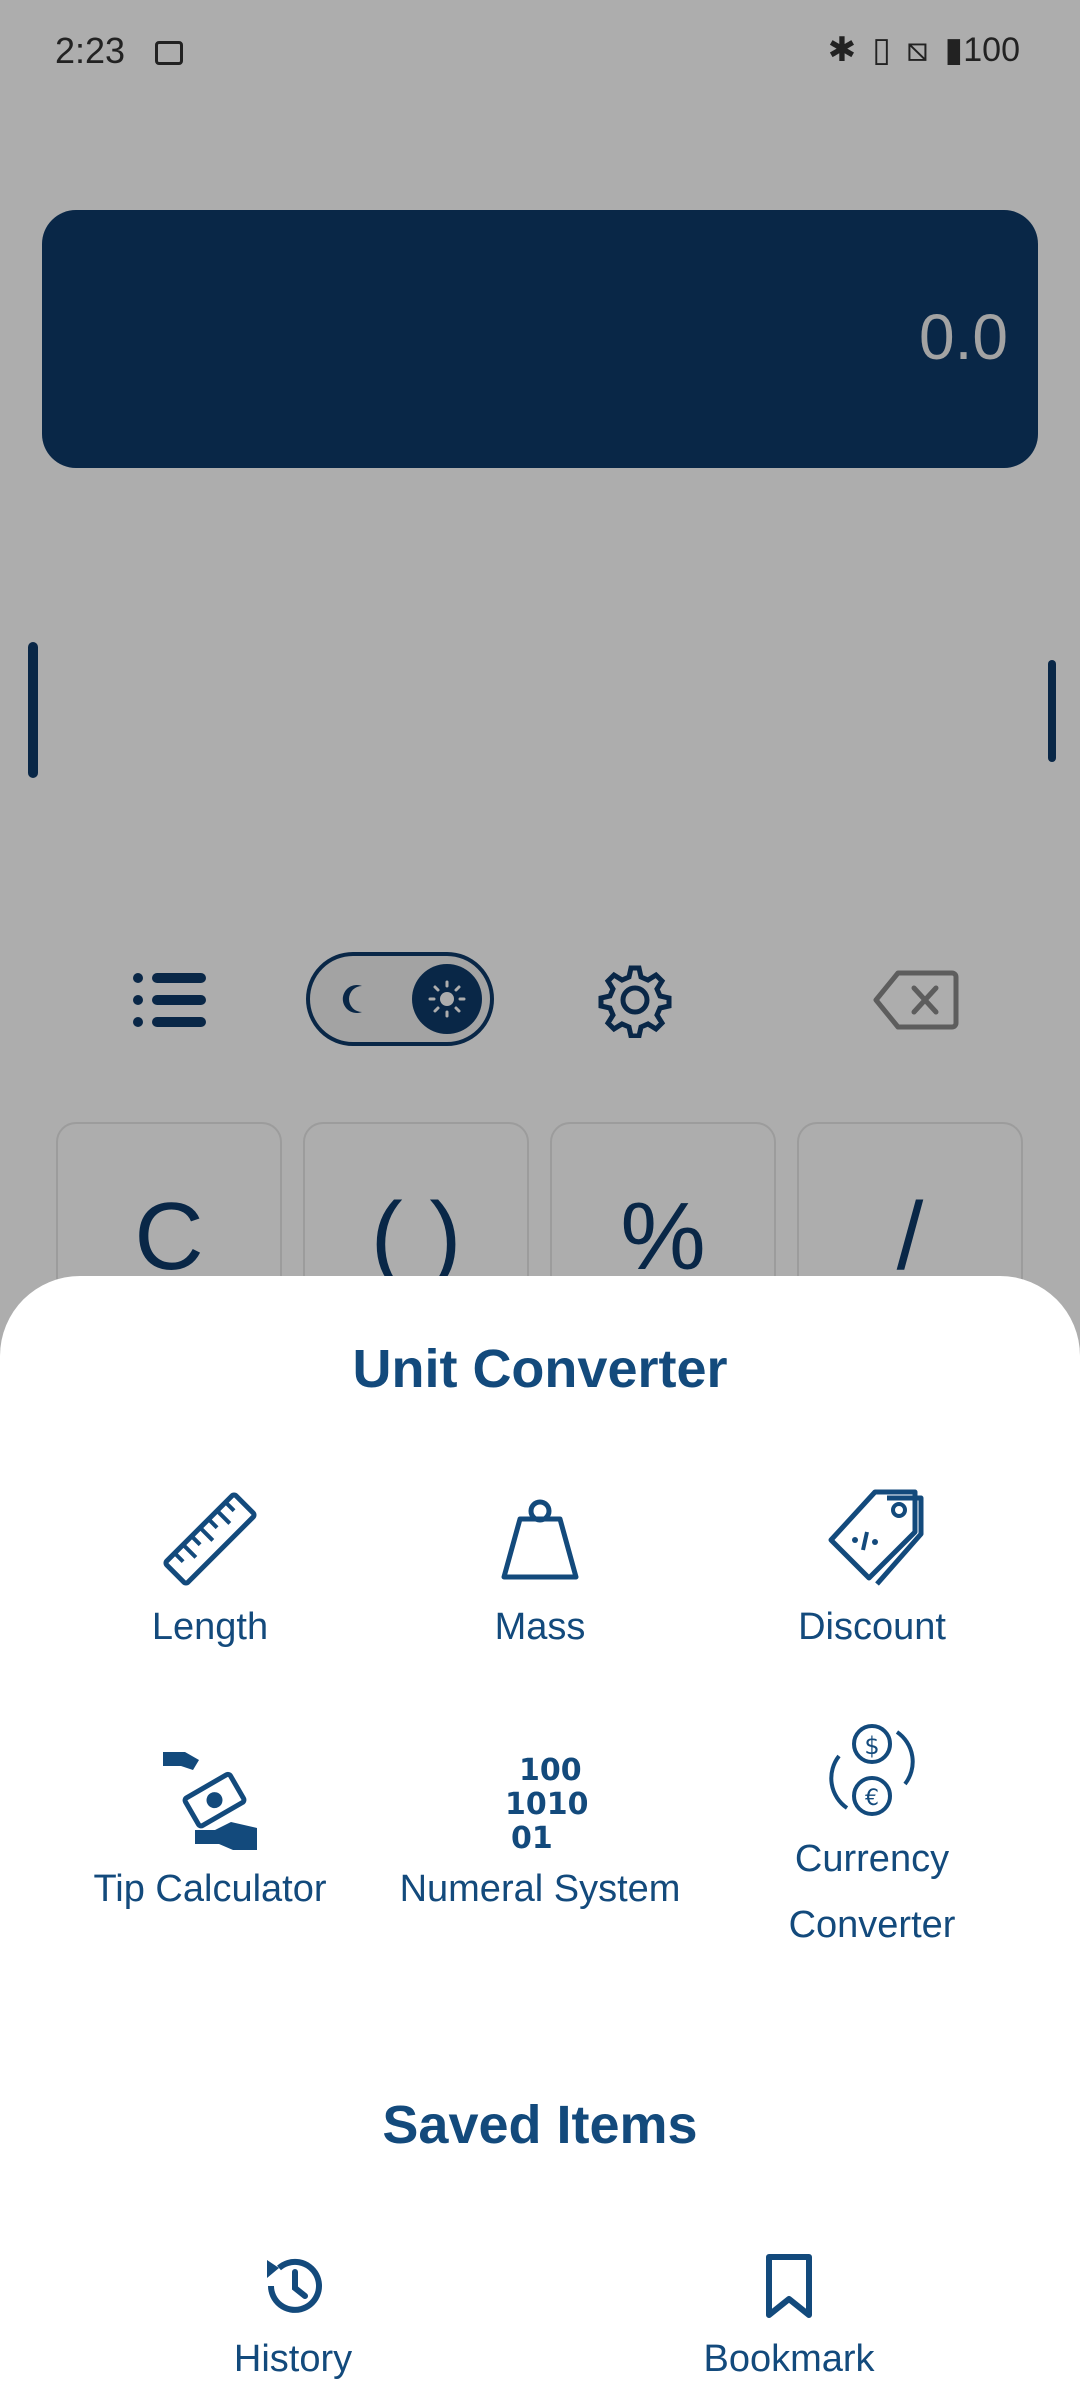 The image size is (1080, 2400). What do you see at coordinates (210, 1627) in the screenshot?
I see `length-label: Length` at bounding box center [210, 1627].